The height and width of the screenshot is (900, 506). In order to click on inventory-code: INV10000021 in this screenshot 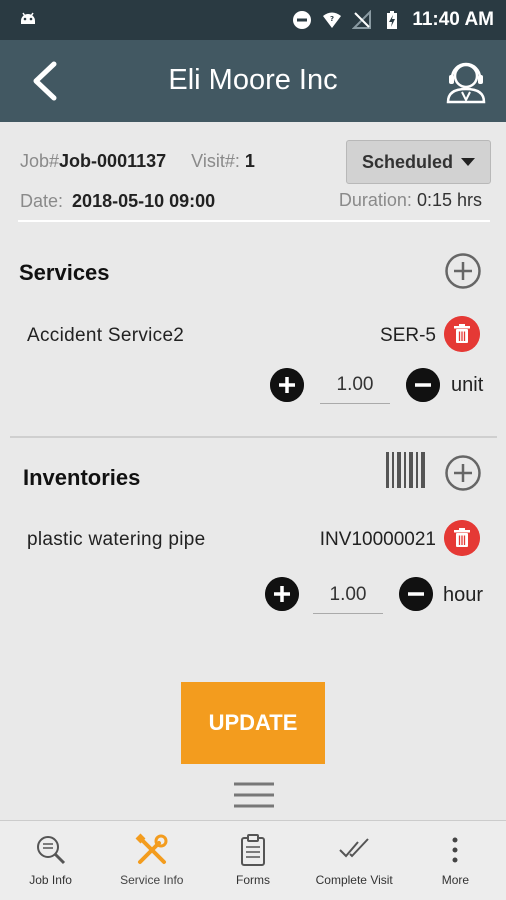, I will do `click(377, 539)`.